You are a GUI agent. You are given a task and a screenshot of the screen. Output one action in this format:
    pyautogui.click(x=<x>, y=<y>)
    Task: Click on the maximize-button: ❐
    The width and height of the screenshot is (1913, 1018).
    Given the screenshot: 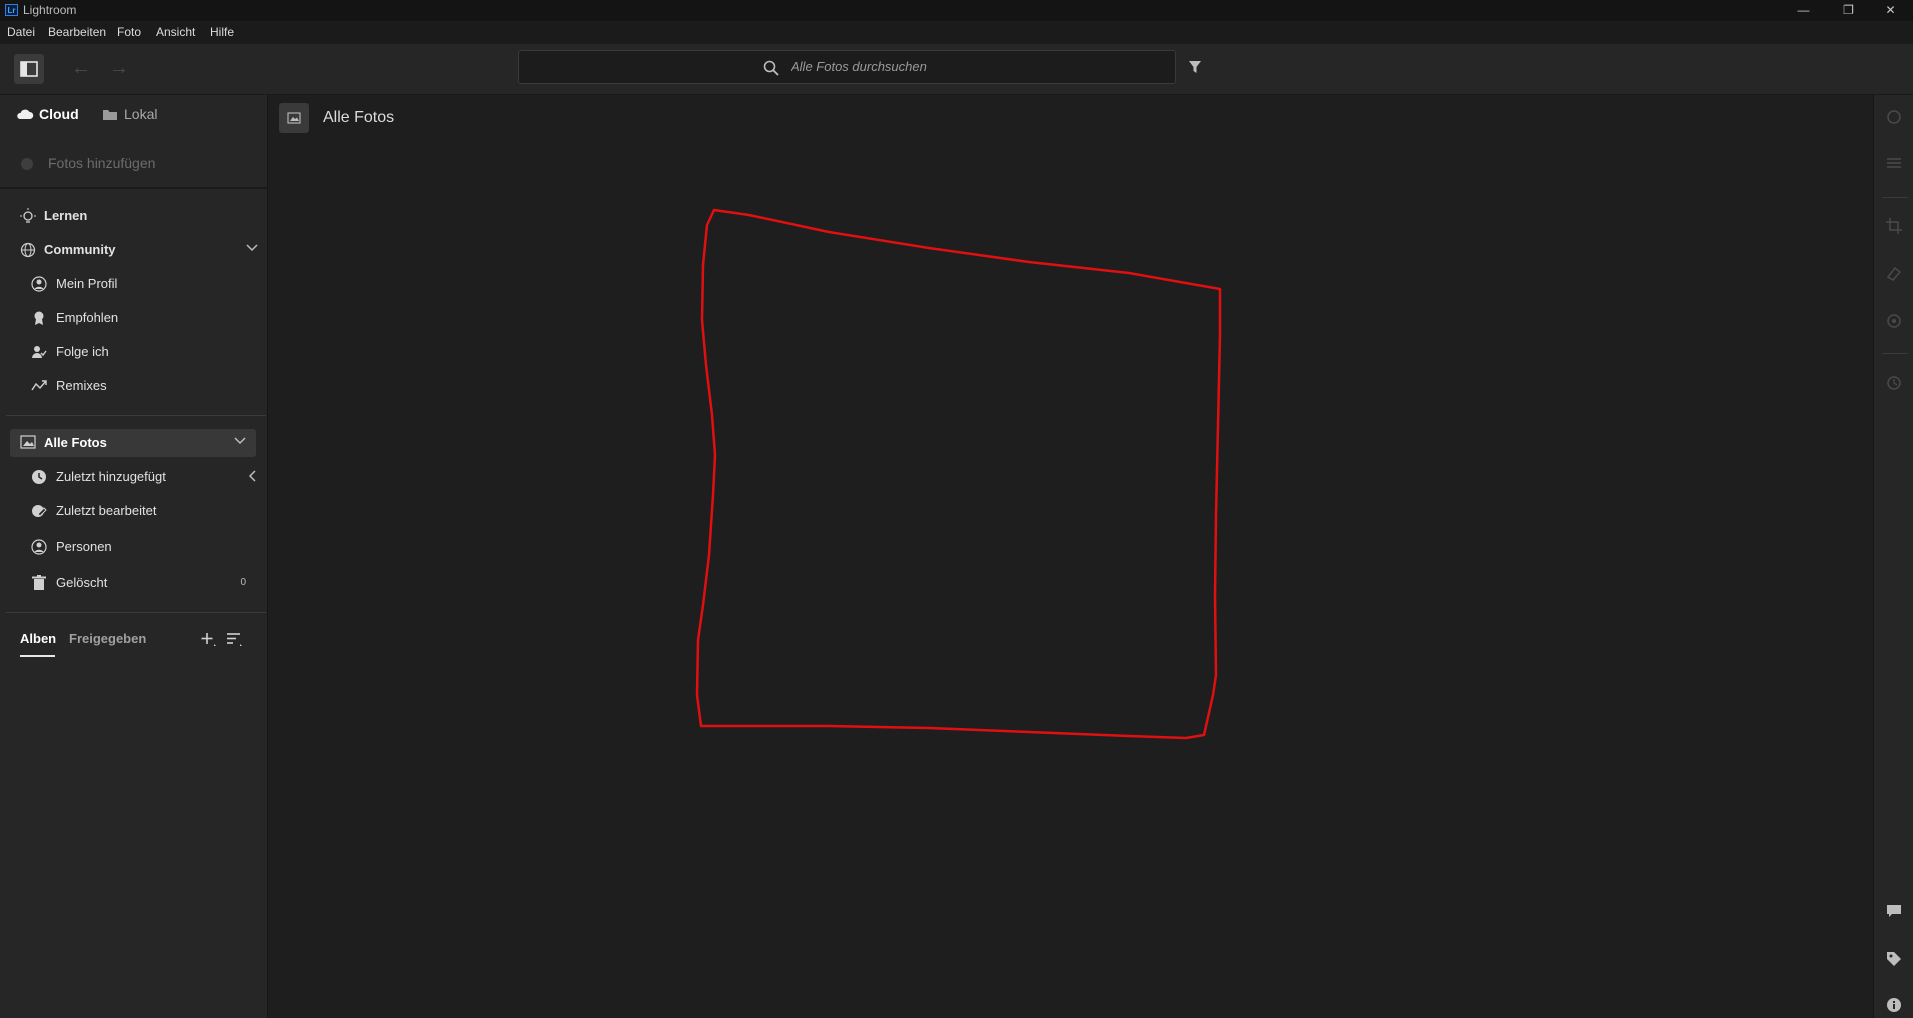 What is the action you would take?
    pyautogui.click(x=1848, y=10)
    